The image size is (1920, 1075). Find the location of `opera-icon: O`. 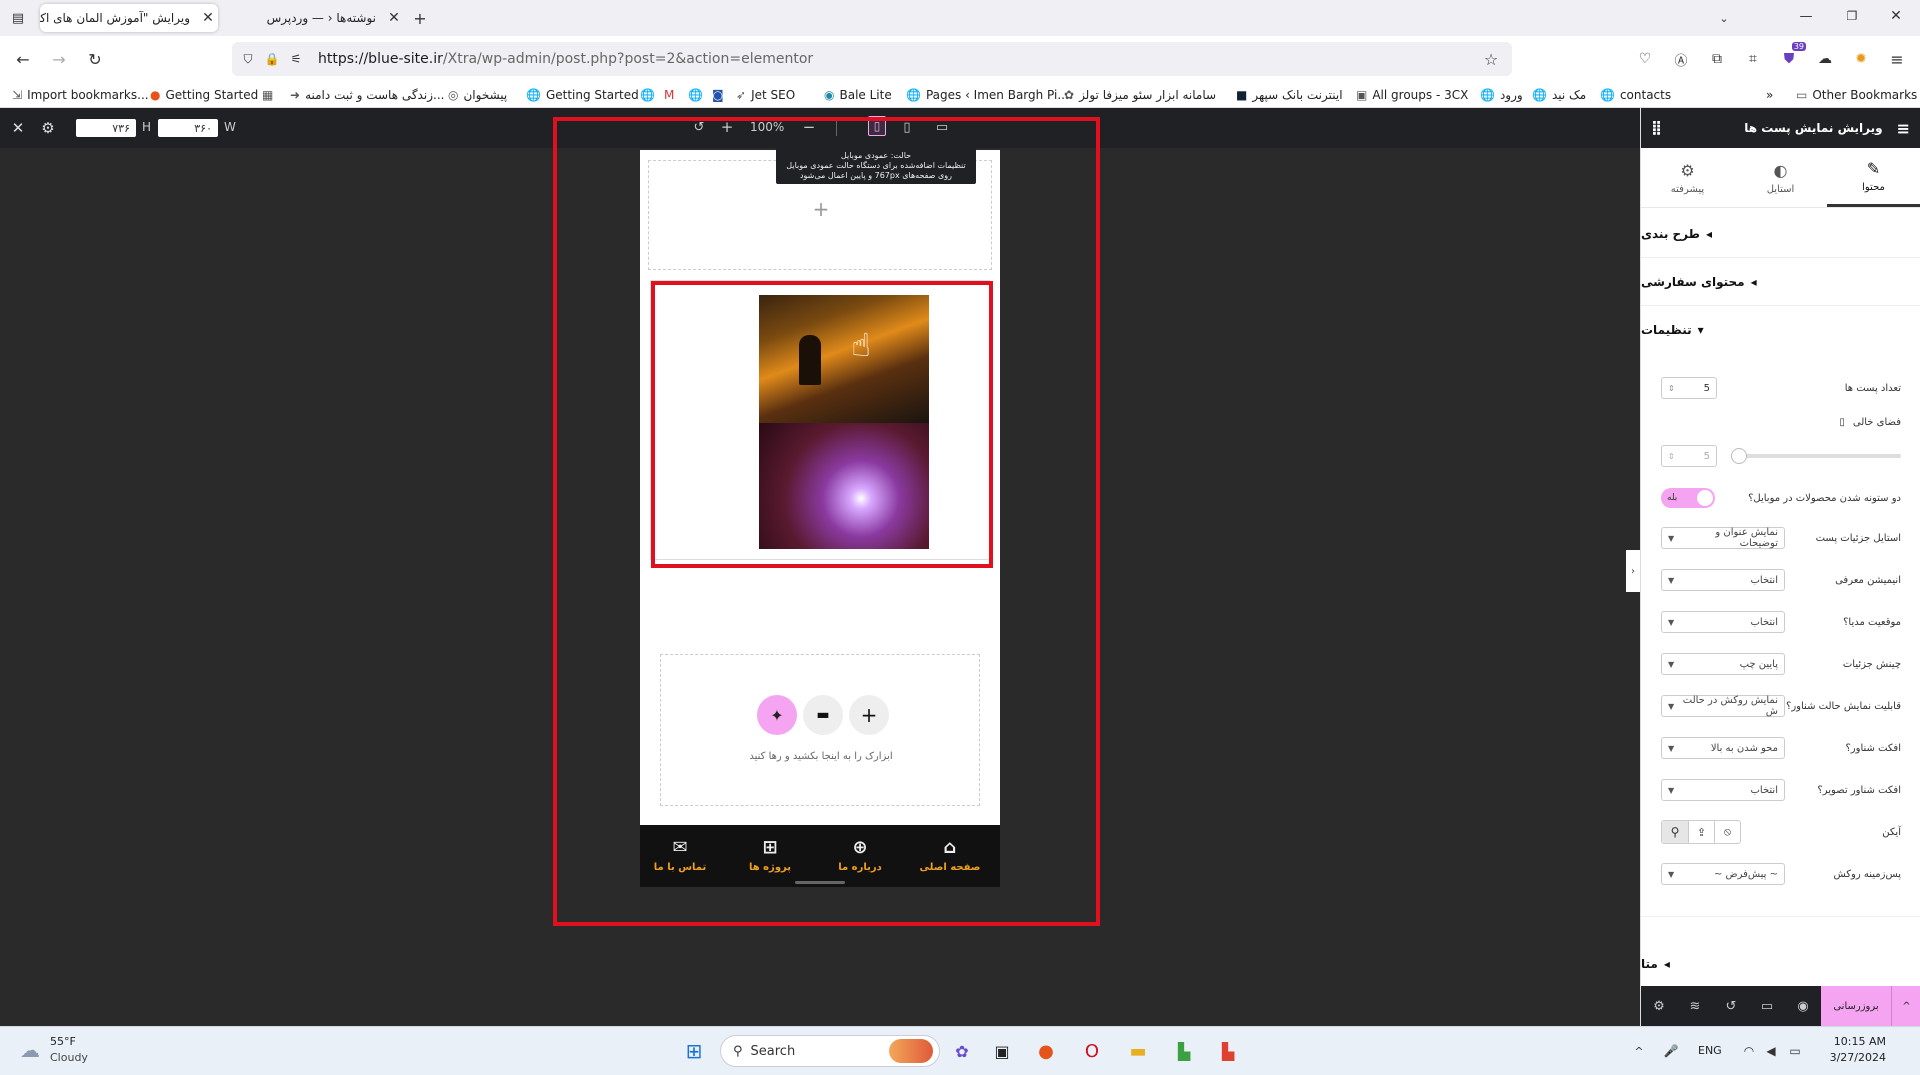

opera-icon: O is located at coordinates (1092, 1051).